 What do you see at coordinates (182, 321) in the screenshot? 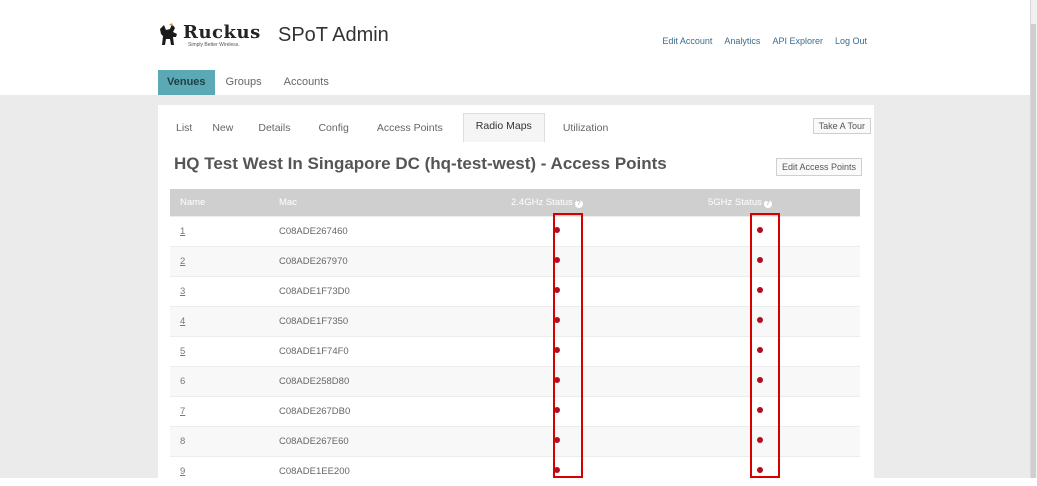
I see `ap-name-link: 4` at bounding box center [182, 321].